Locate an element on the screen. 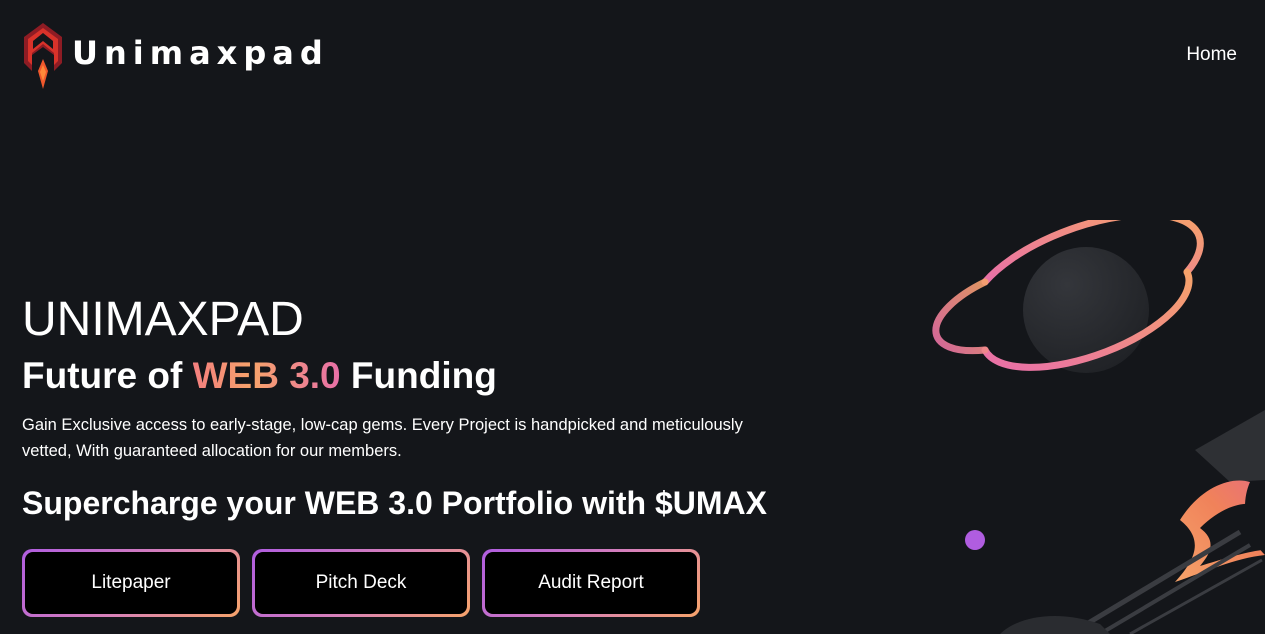 This screenshot has width=1265, height=634. hero-subtitle-prefix: Future of is located at coordinates (107, 375).